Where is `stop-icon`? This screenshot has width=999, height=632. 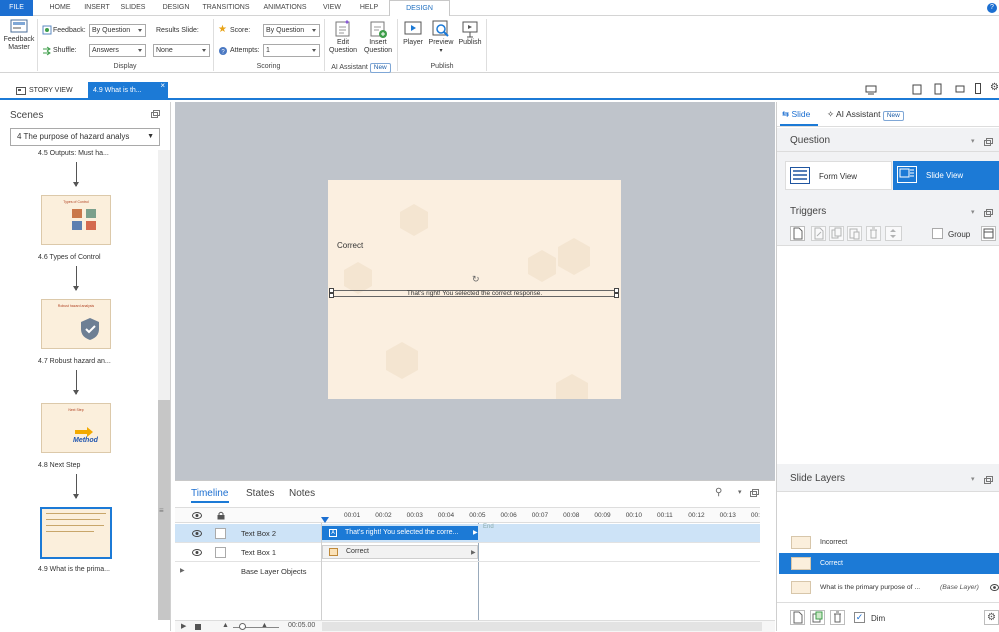 stop-icon is located at coordinates (198, 627).